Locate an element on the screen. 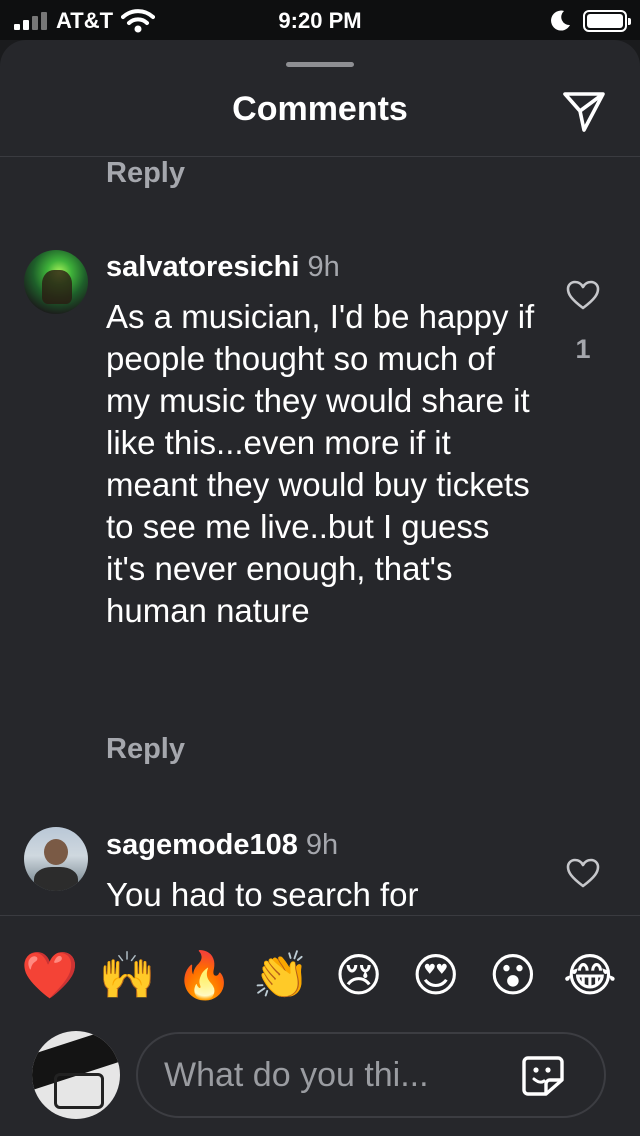  page-title: Comments is located at coordinates (320, 109).